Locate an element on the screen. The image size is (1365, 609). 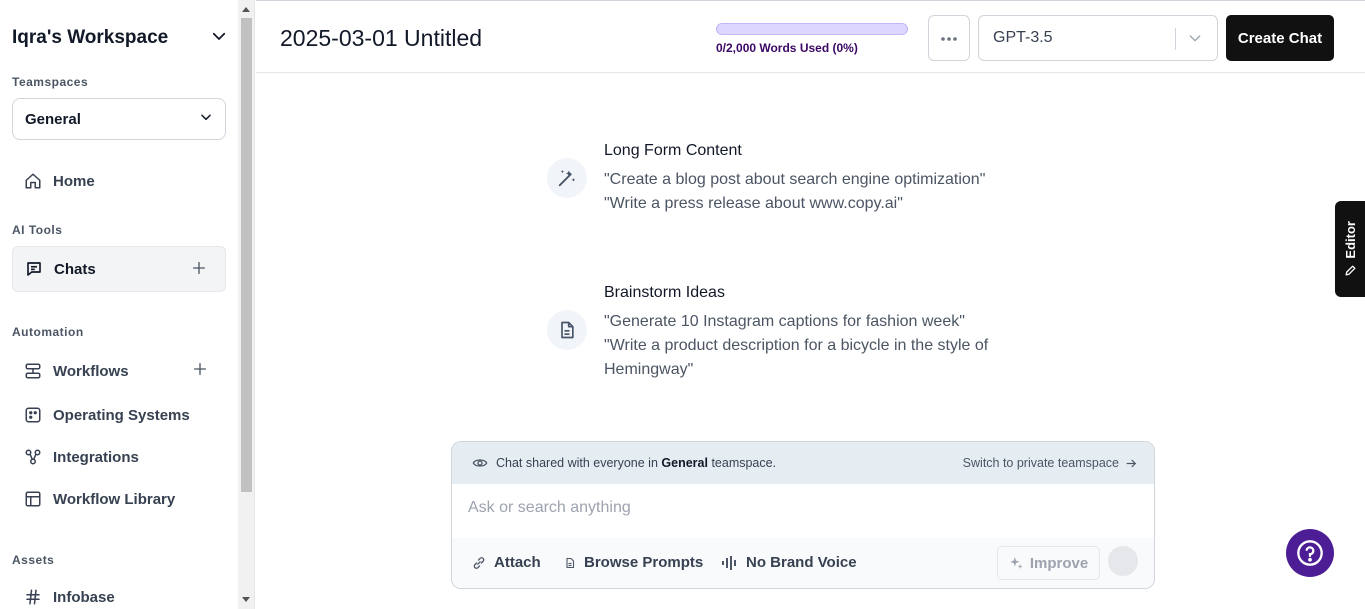
sparkle-icon is located at coordinates (1016, 563).